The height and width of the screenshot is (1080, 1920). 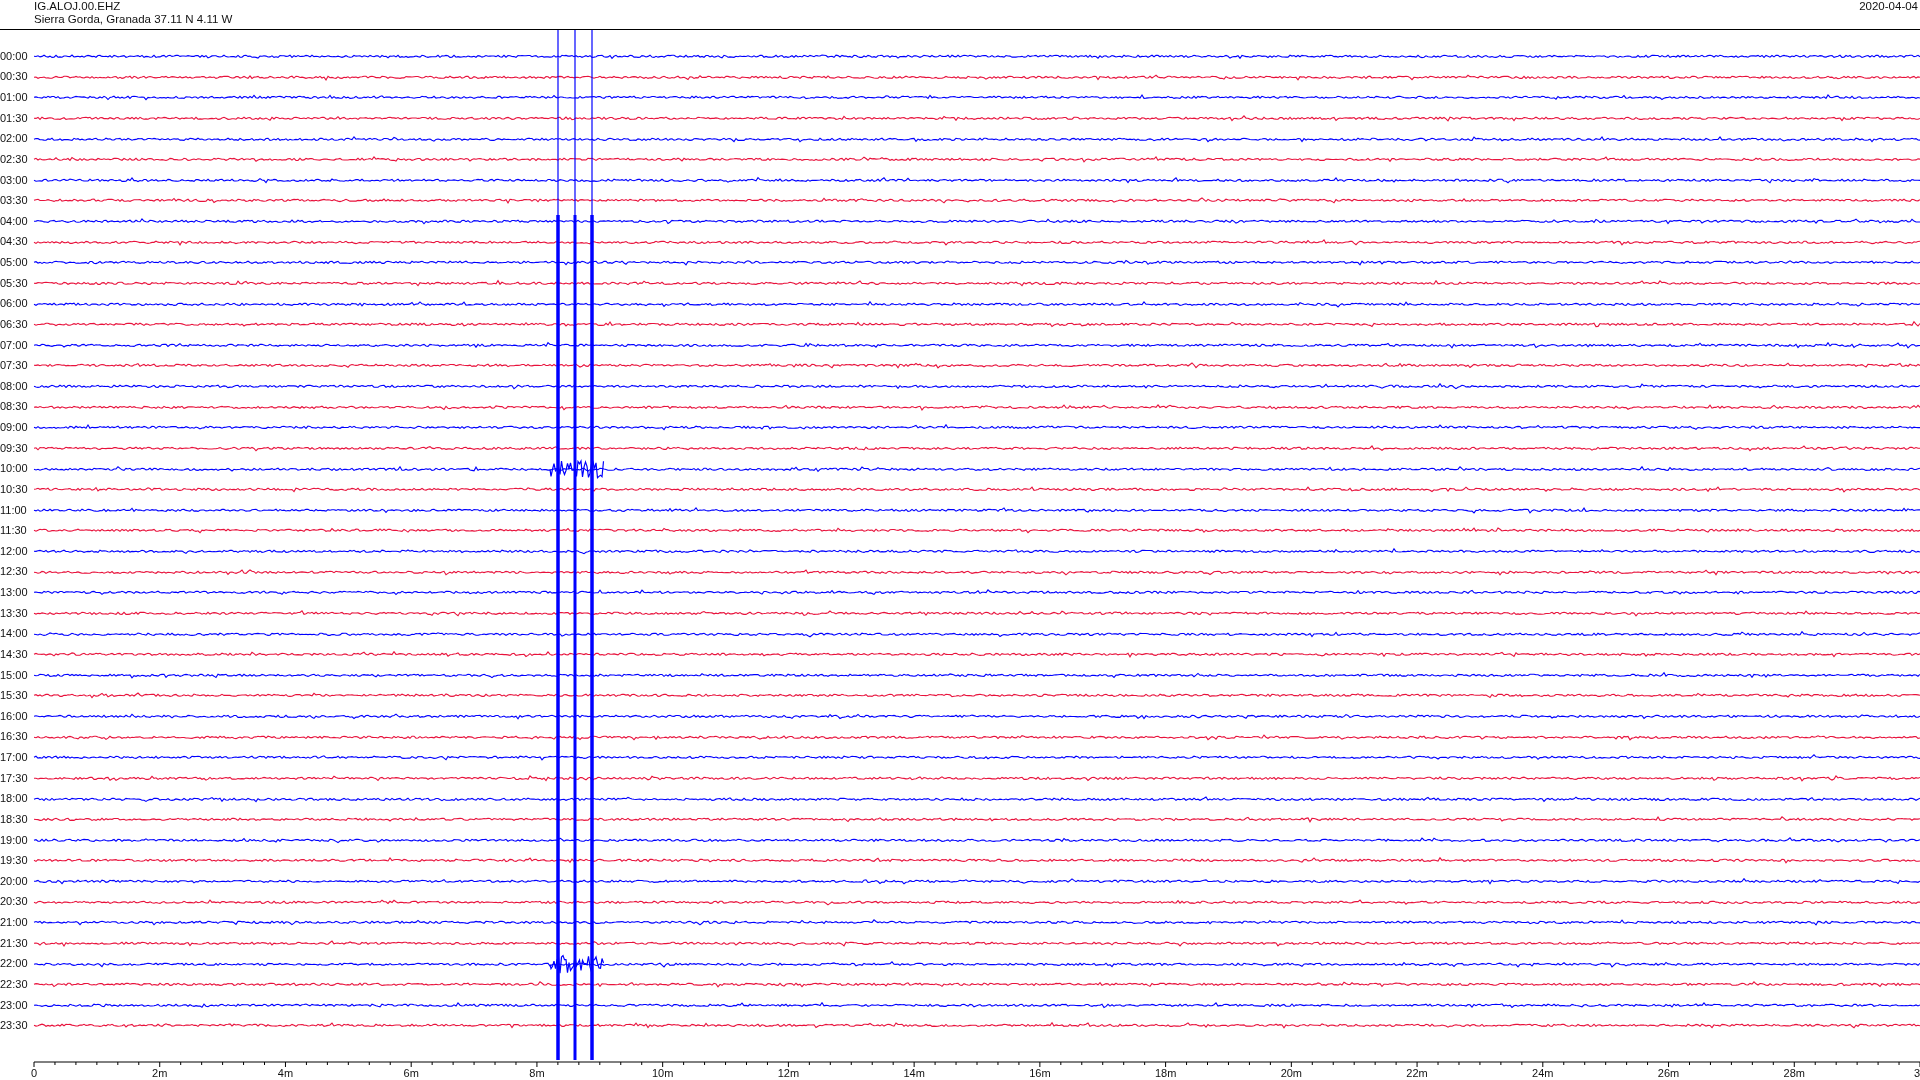 I want to click on time-label: 16:30, so click(x=14, y=737).